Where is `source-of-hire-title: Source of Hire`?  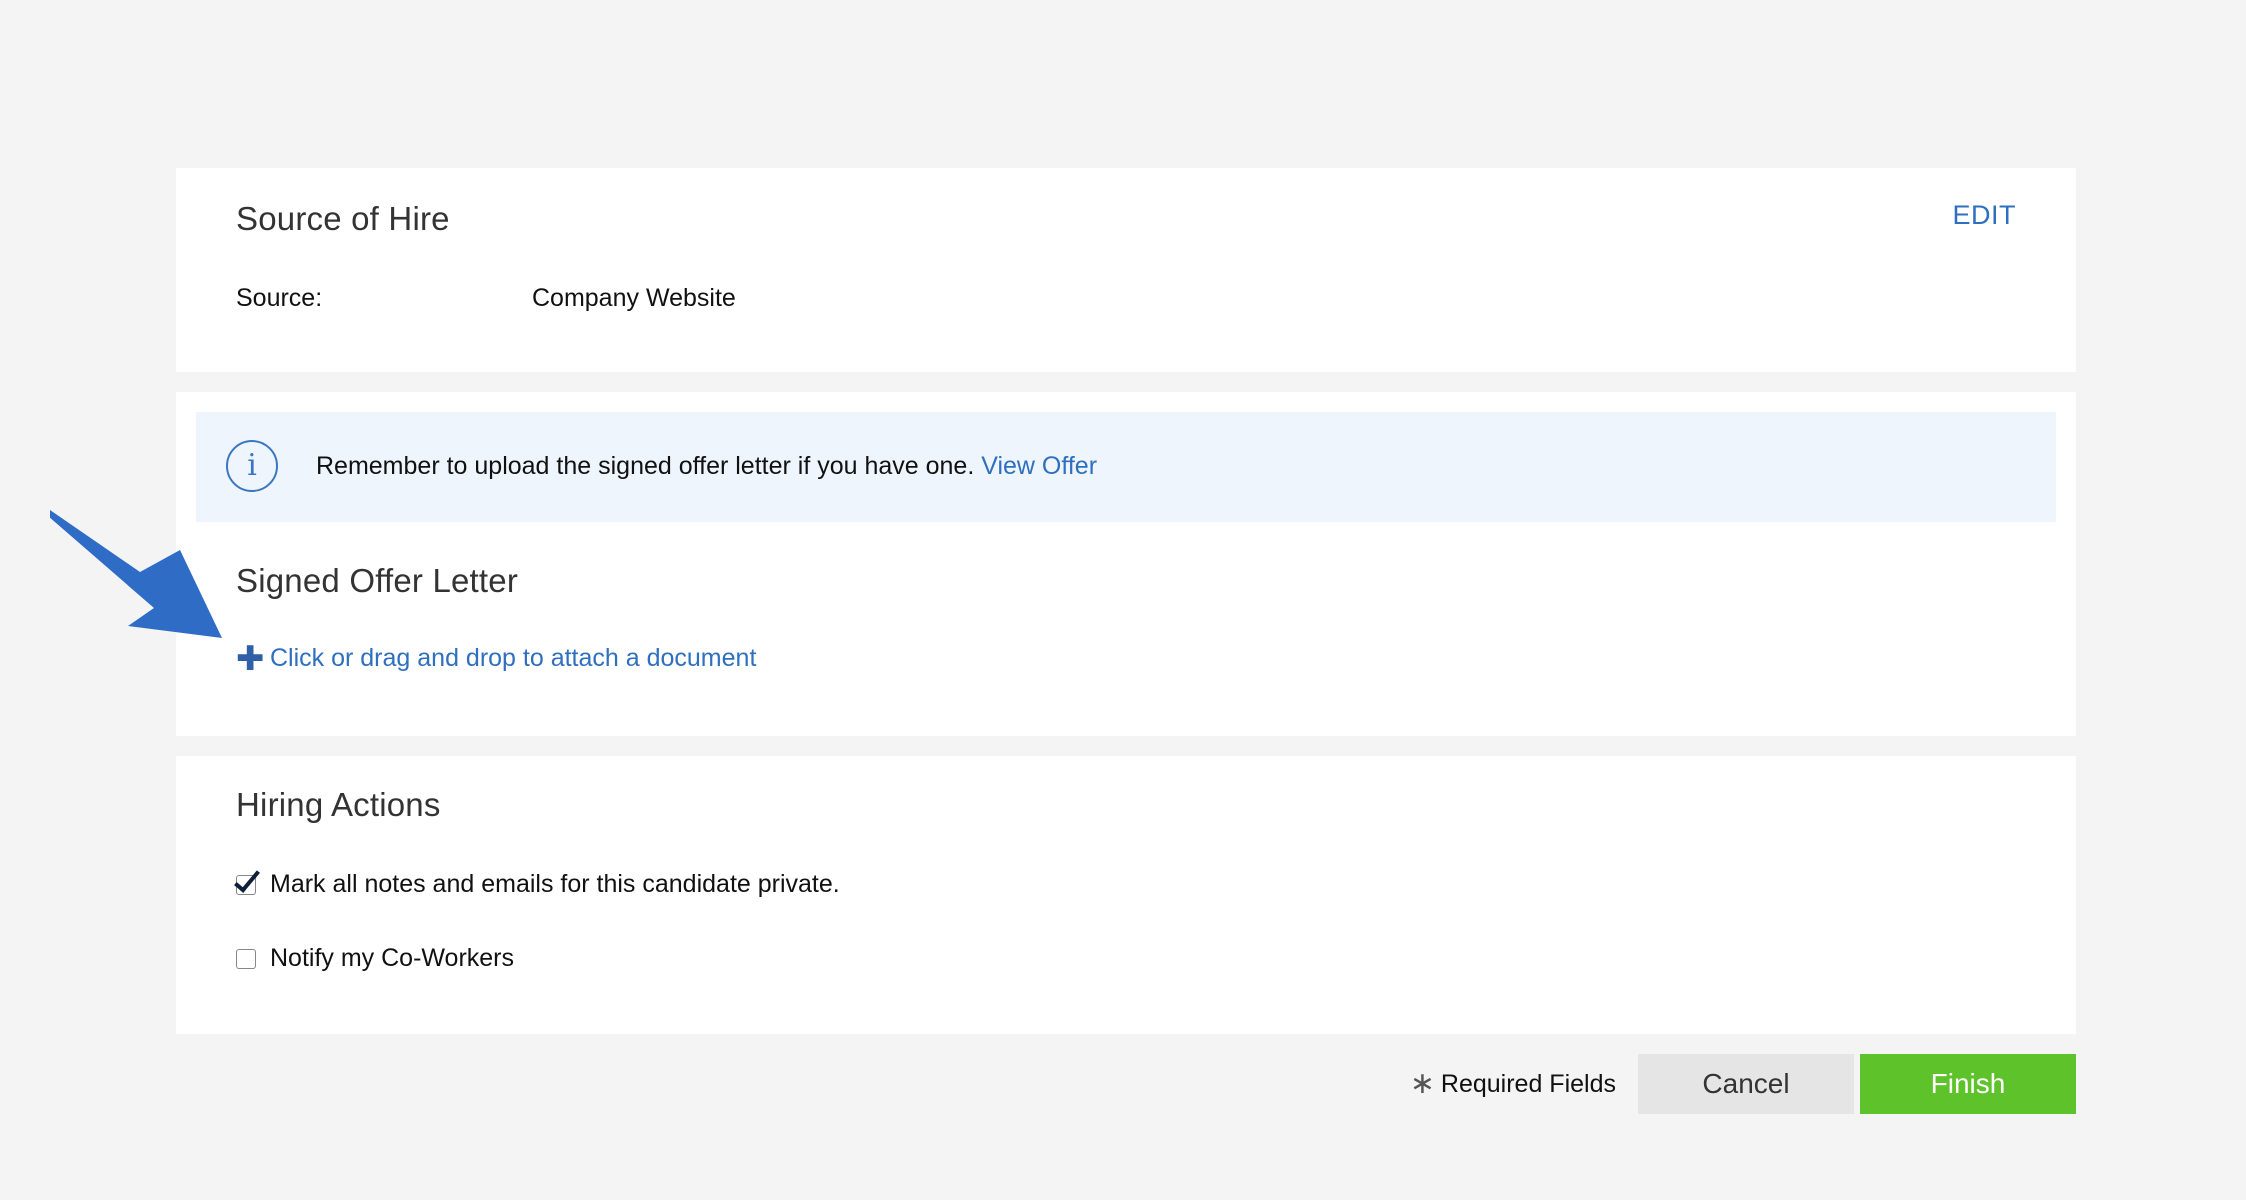
source-of-hire-title: Source of Hire is located at coordinates (343, 218).